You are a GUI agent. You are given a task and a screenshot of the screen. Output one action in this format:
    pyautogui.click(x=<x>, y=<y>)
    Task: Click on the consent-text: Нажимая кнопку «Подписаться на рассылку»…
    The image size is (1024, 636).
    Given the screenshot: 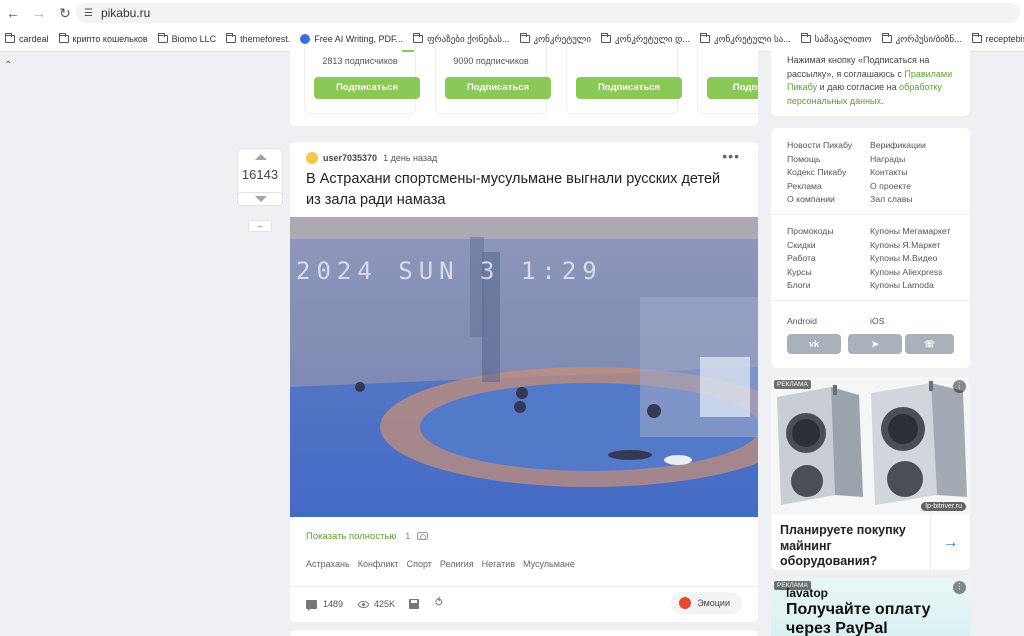 What is the action you would take?
    pyautogui.click(x=874, y=81)
    